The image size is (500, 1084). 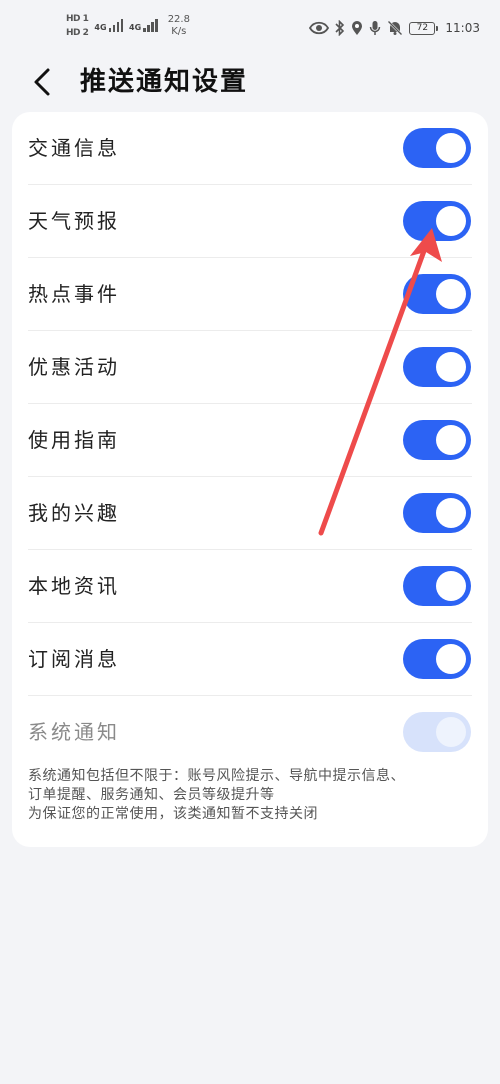 What do you see at coordinates (340, 28) in the screenshot?
I see `bluetooth-icon` at bounding box center [340, 28].